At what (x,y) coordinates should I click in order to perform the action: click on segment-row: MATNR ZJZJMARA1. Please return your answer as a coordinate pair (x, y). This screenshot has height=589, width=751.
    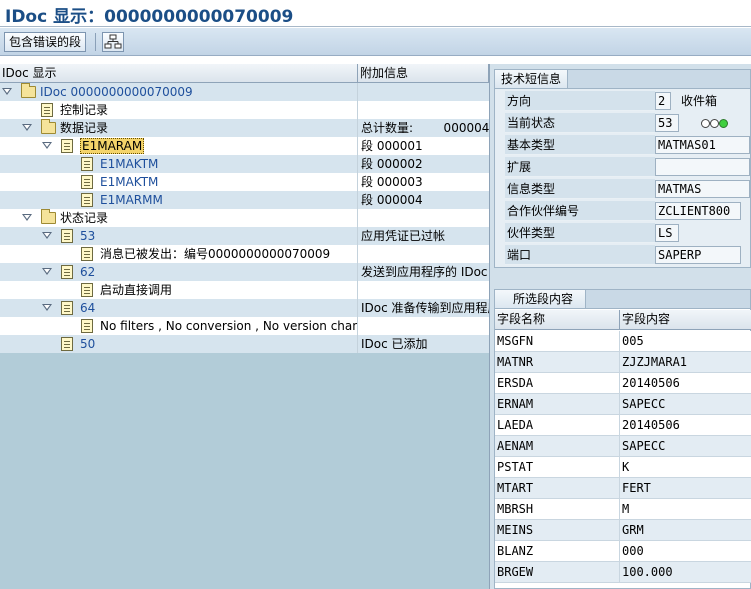
    Looking at the image, I should click on (623, 362).